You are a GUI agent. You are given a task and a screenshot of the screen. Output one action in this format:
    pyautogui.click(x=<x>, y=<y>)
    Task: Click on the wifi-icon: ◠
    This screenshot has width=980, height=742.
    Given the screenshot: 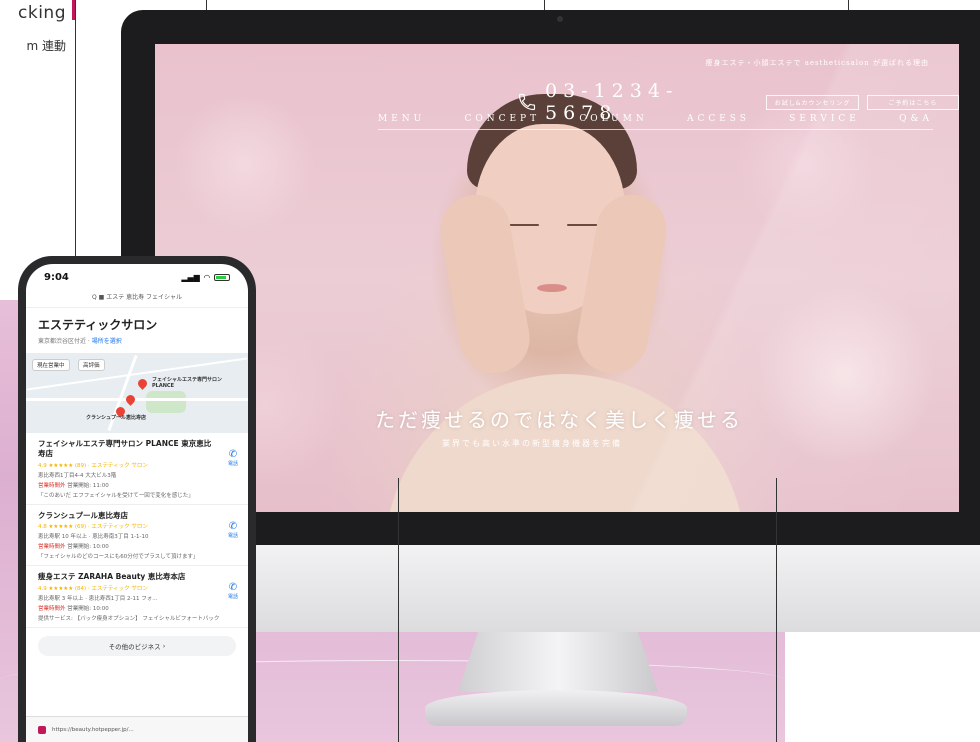 What is the action you would take?
    pyautogui.click(x=206, y=277)
    